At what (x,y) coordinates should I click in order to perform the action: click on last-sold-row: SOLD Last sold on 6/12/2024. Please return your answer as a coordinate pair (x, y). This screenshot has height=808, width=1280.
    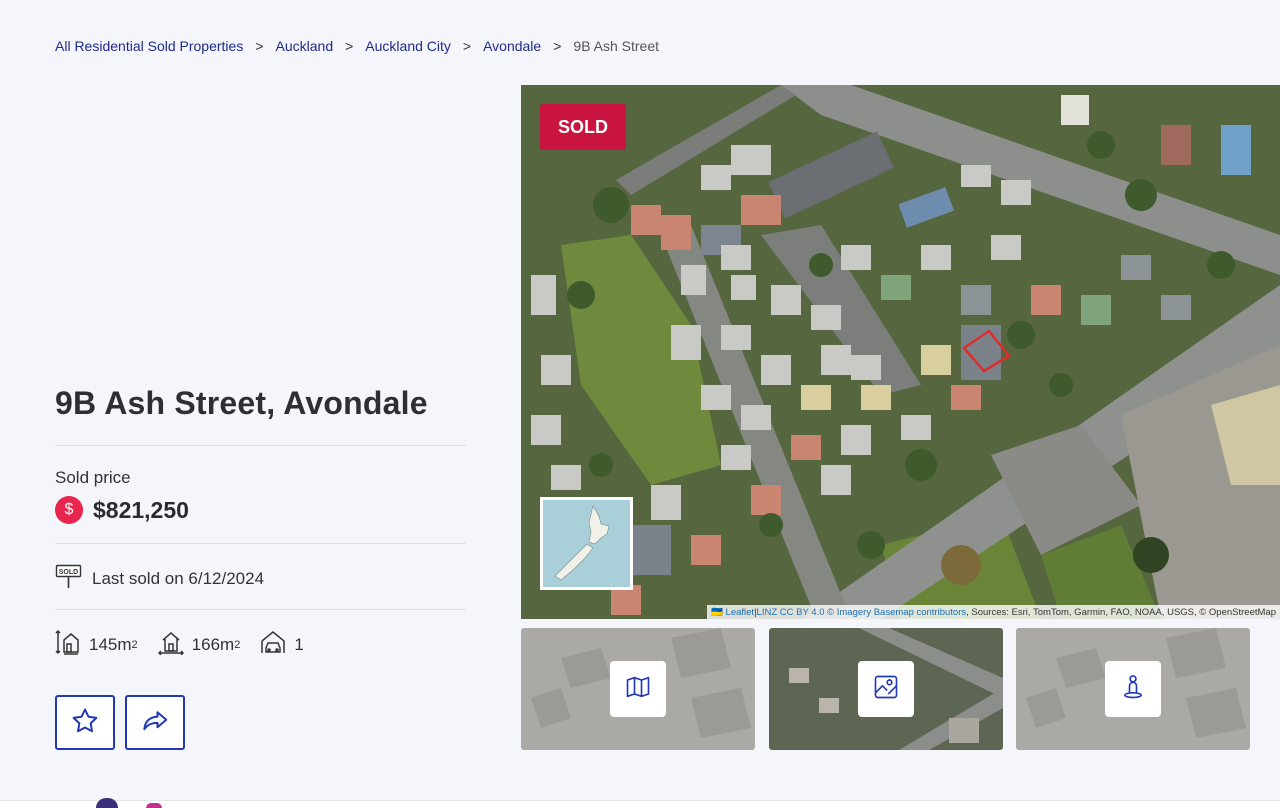
    Looking at the image, I should click on (159, 579).